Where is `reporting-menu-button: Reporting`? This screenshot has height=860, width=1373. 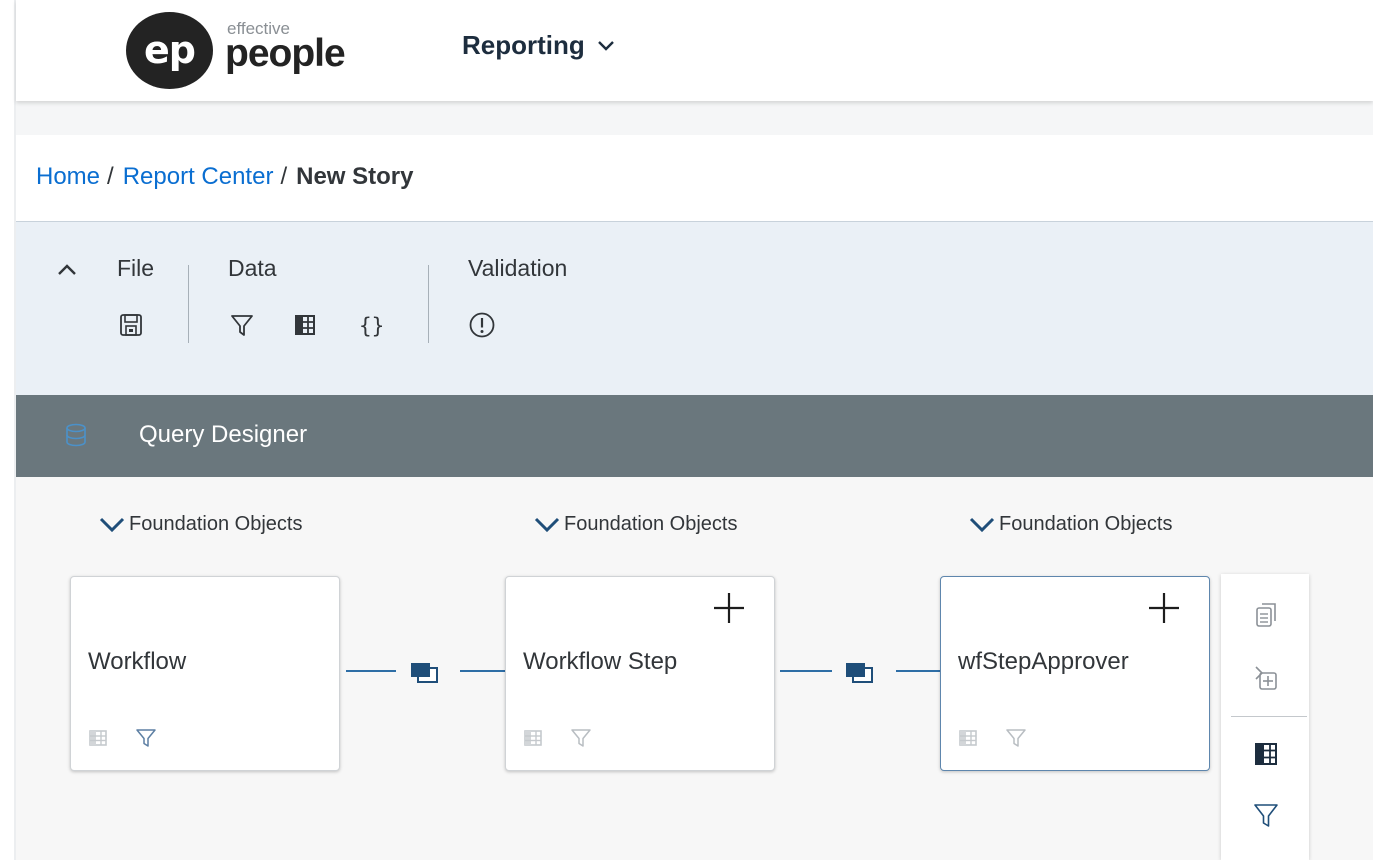 reporting-menu-button: Reporting is located at coordinates (538, 45).